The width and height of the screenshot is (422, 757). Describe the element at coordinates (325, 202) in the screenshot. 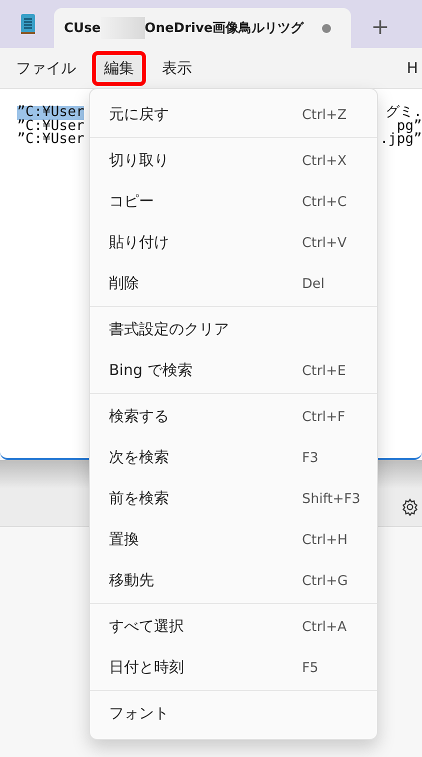

I see `shortcut-text: Ctrl+C` at that location.